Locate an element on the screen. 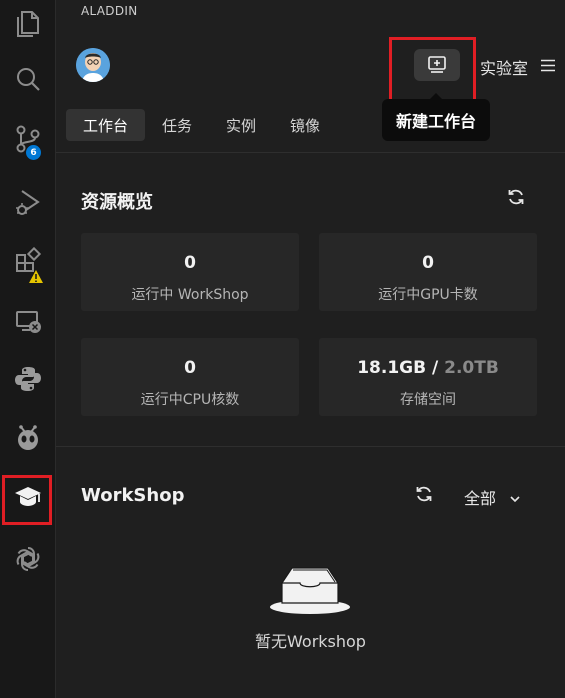  stat-card-workshop: 0 运行中 WorkShop is located at coordinates (190, 272).